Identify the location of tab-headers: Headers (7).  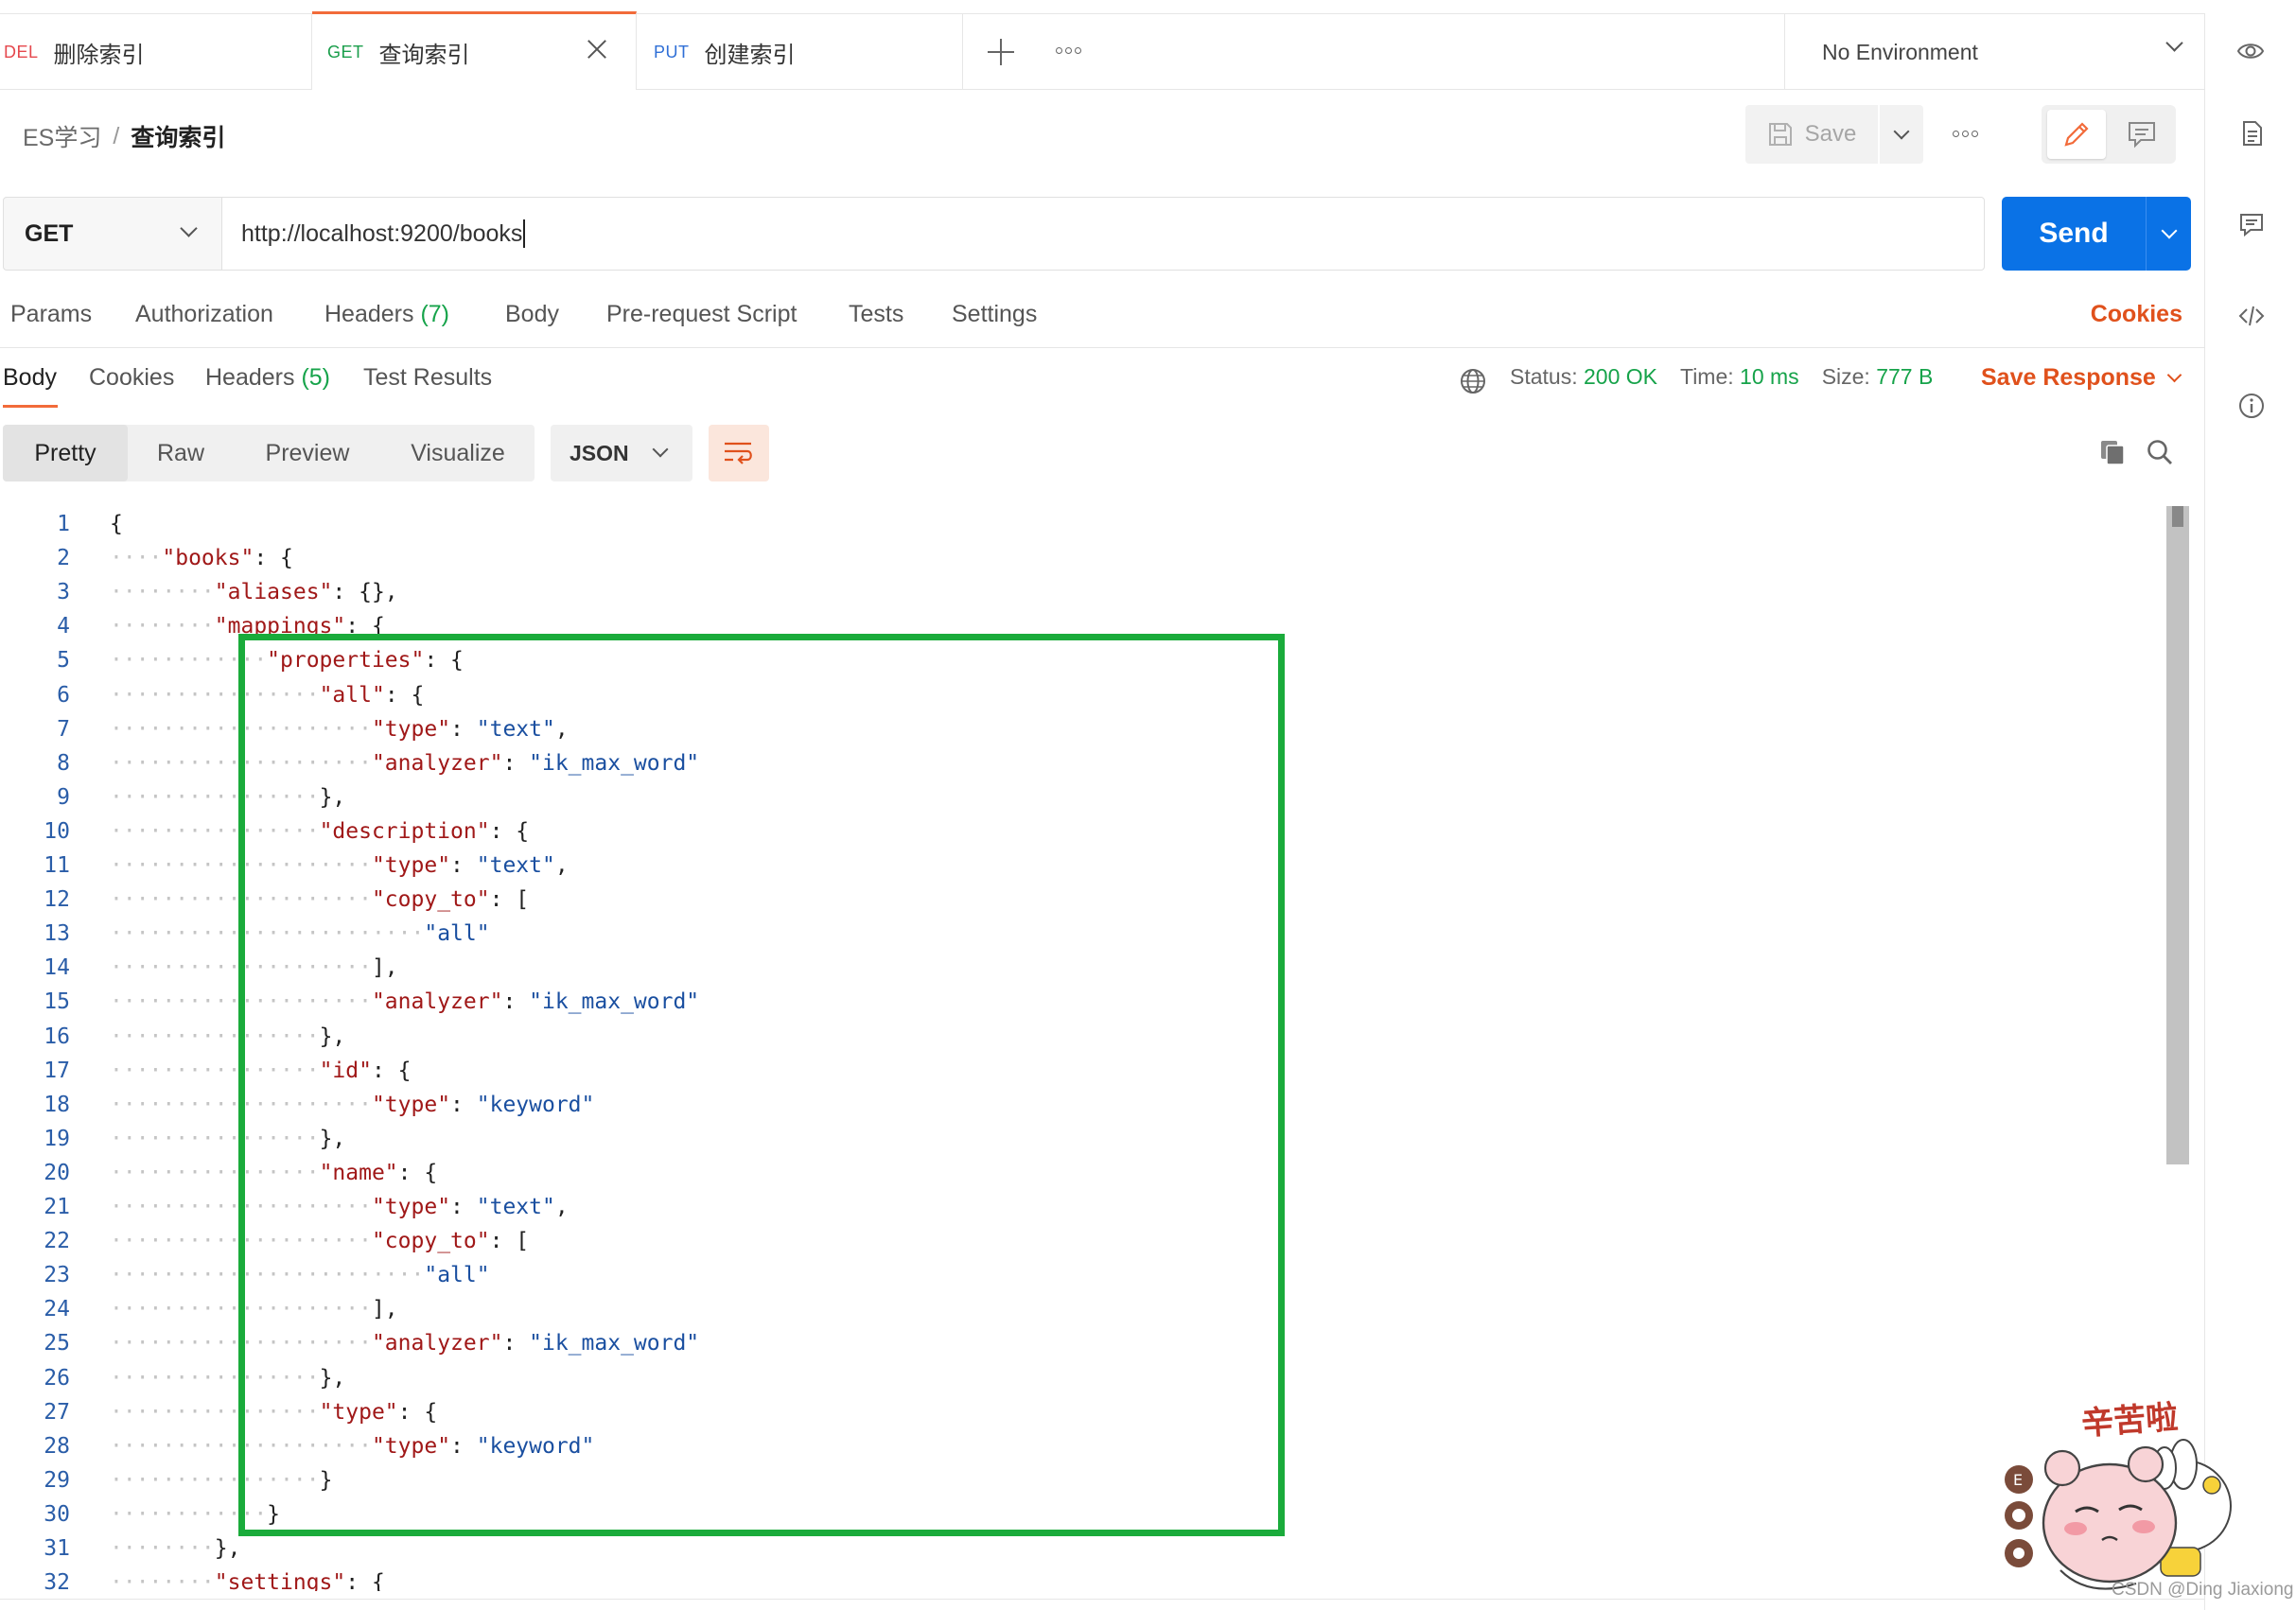
(387, 314).